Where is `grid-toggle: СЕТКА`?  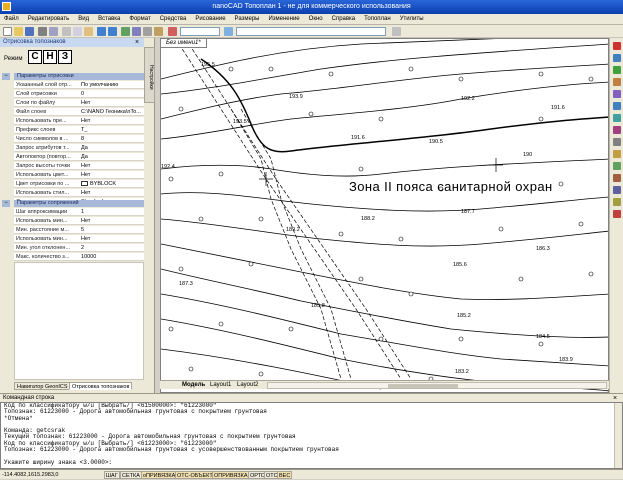 grid-toggle: СЕТКА is located at coordinates (131, 475).